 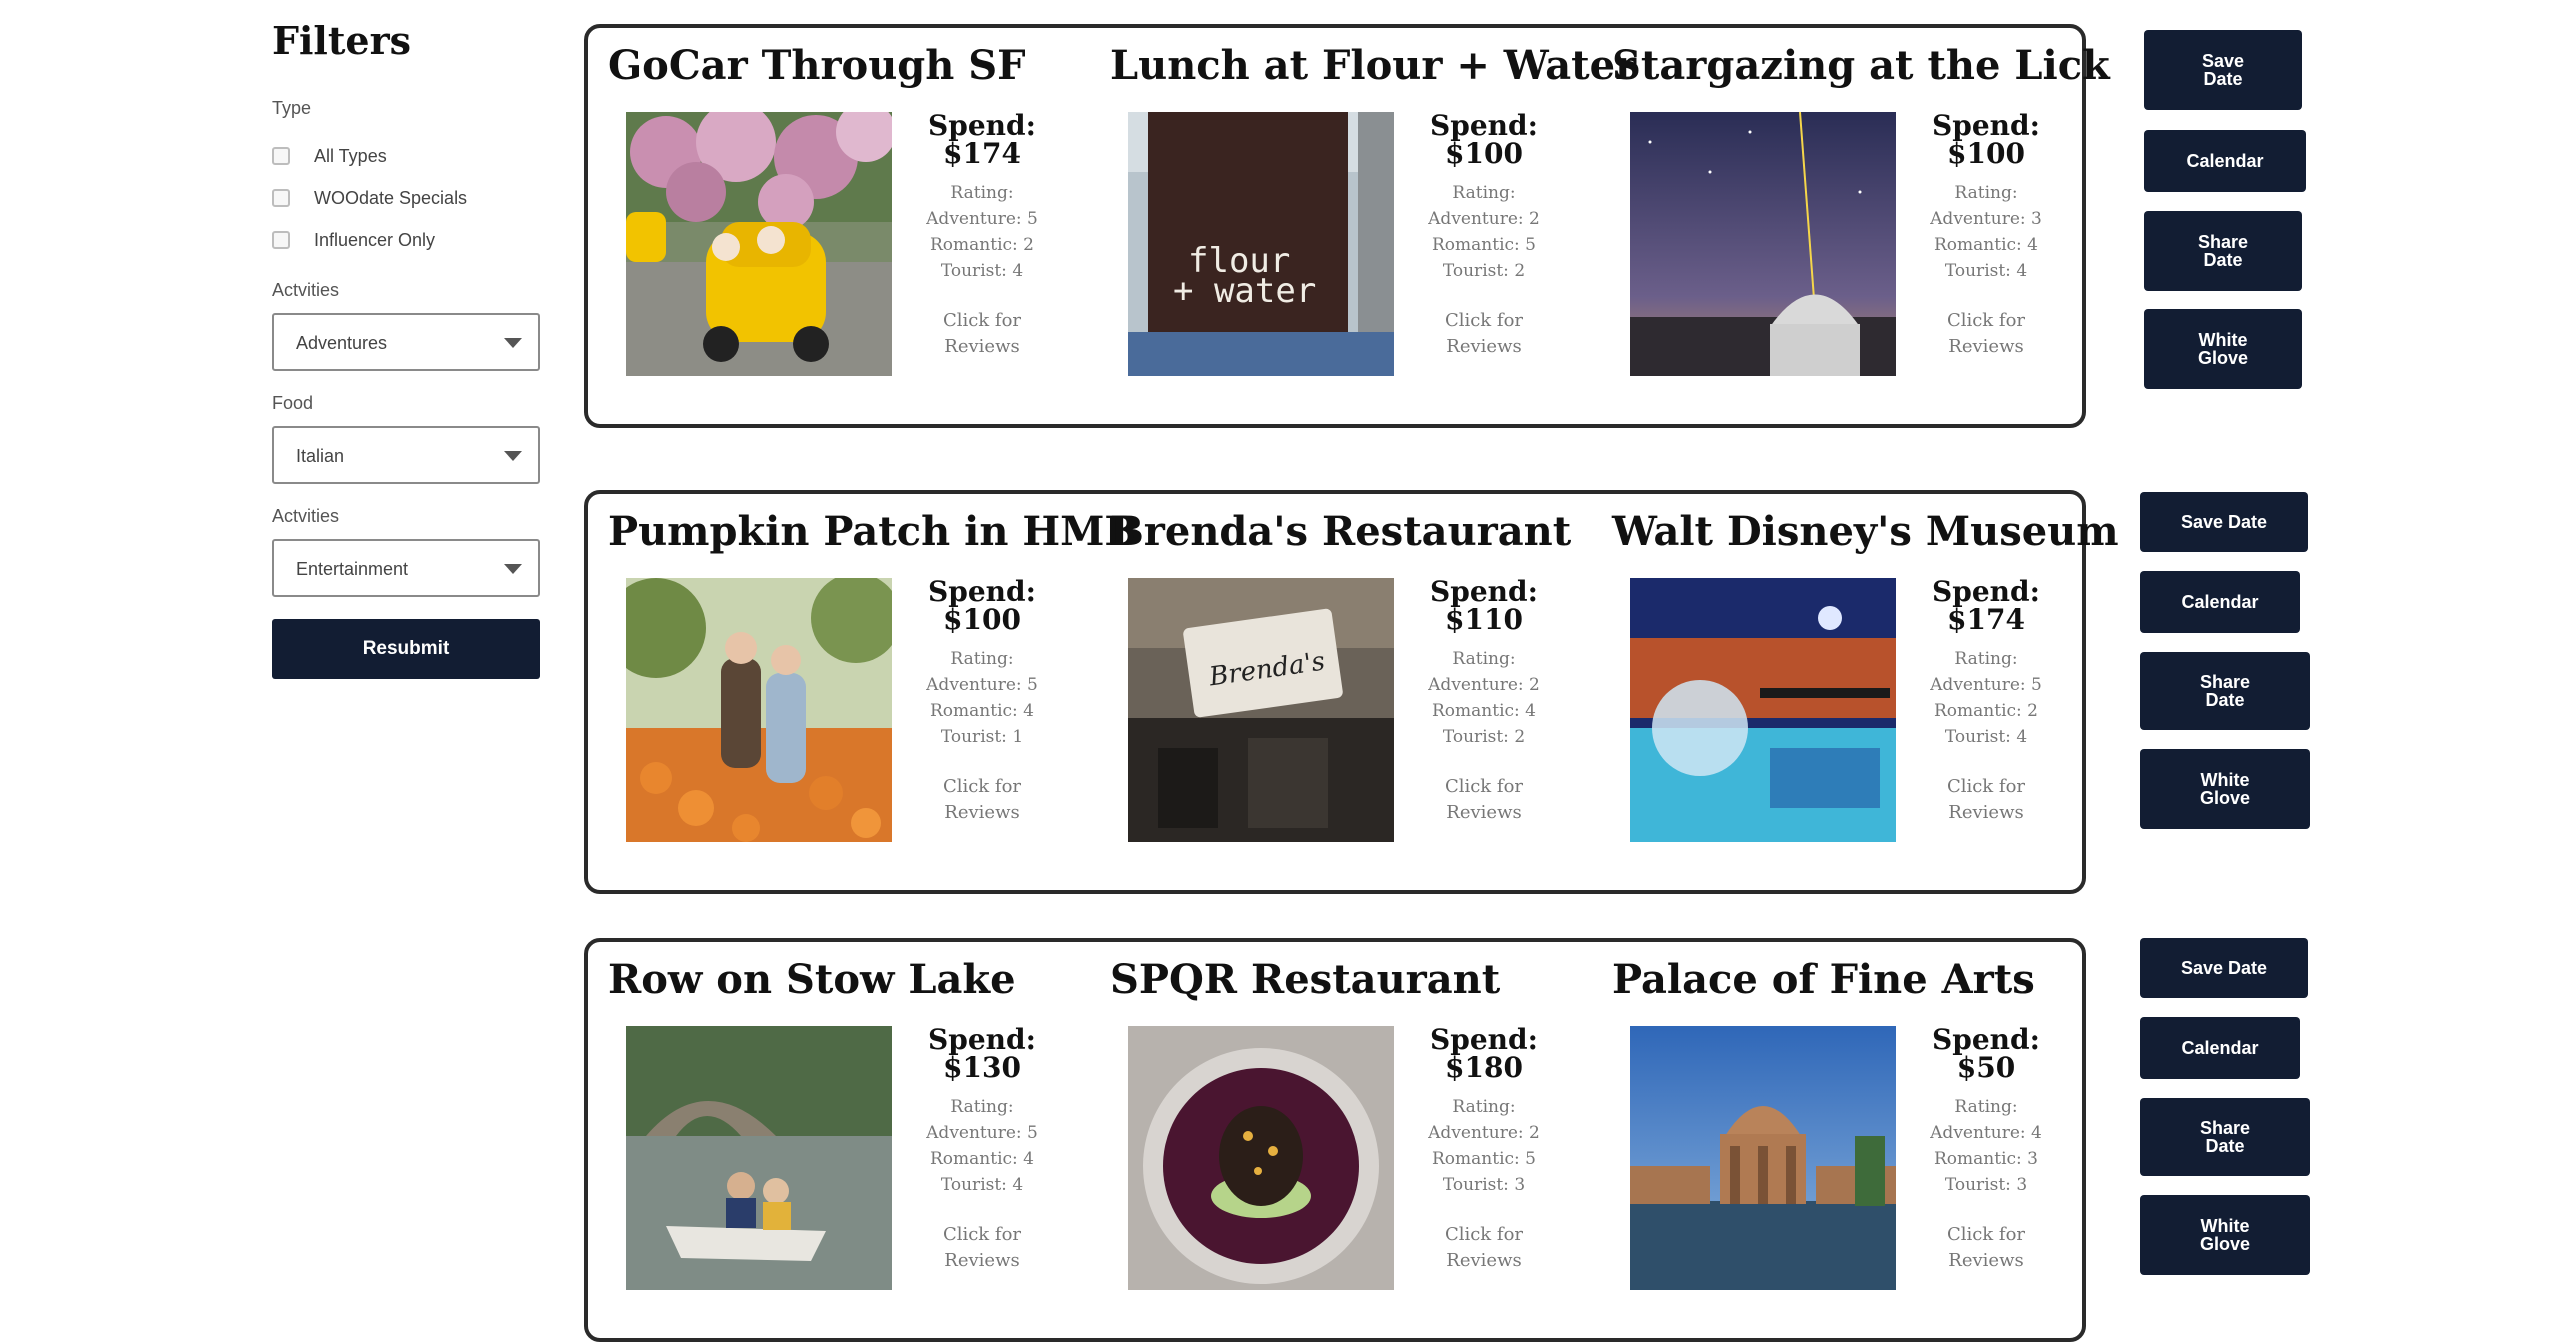 I want to click on spend-value: $130, so click(x=982, y=1067).